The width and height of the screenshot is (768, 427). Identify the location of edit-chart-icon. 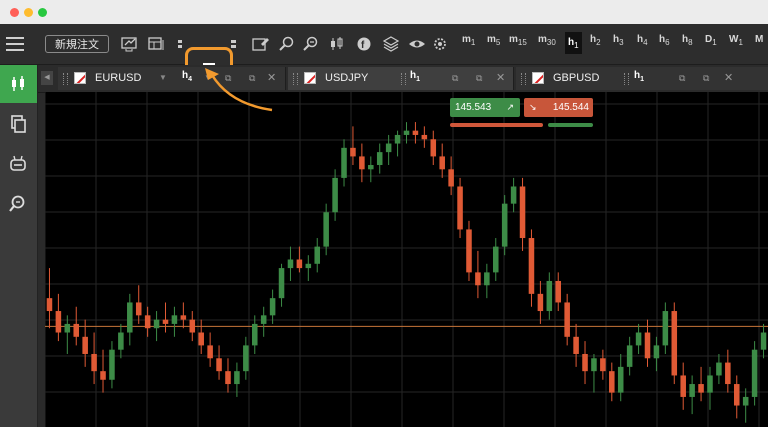
(261, 44).